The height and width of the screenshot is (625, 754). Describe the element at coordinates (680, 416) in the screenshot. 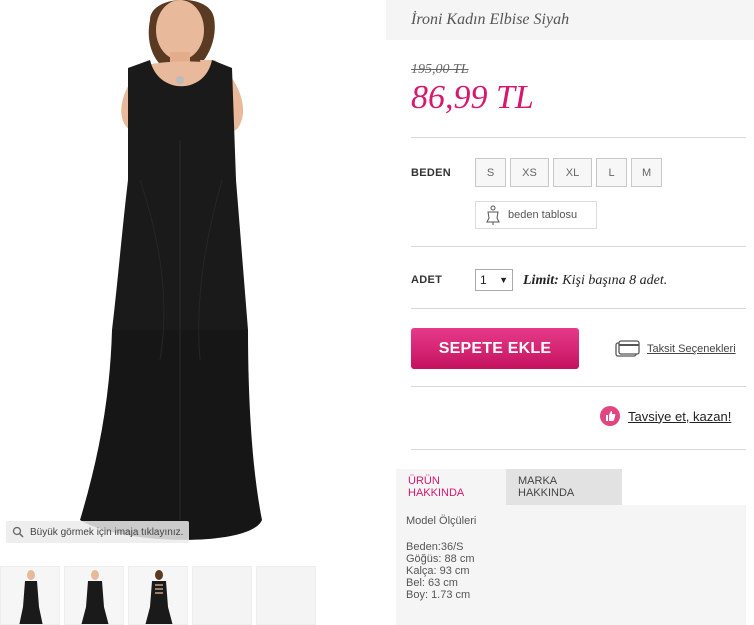

I see `recommend-label: Tavsiye et, kazan!` at that location.